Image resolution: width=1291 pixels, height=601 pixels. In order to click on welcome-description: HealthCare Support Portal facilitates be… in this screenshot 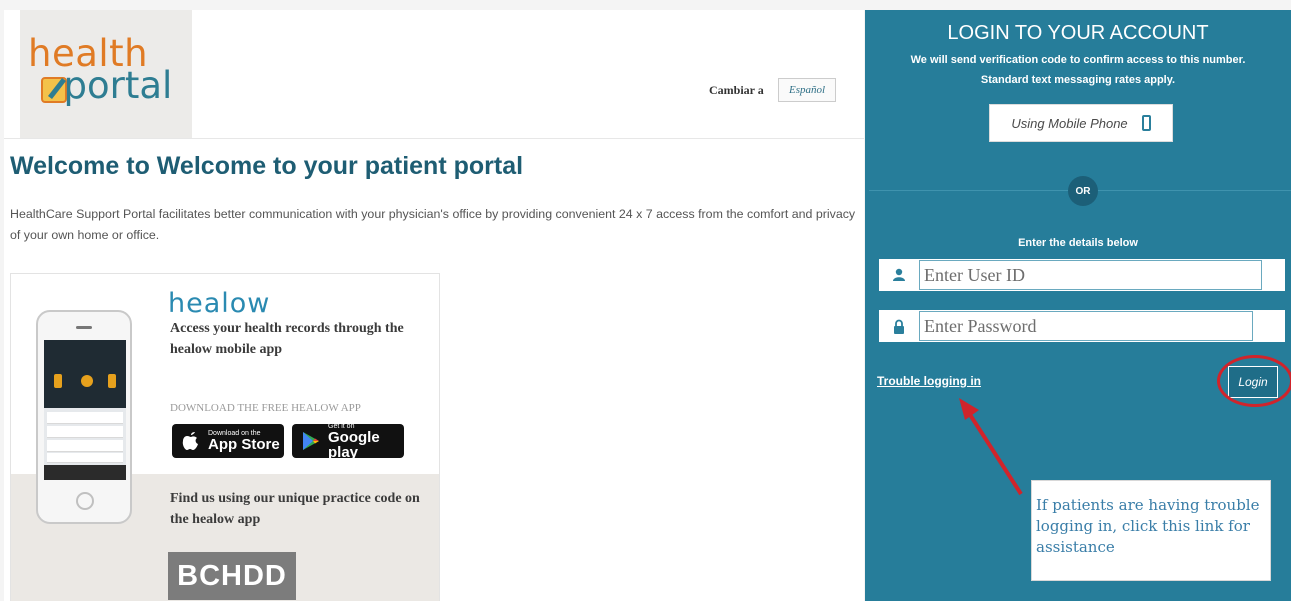, I will do `click(433, 224)`.